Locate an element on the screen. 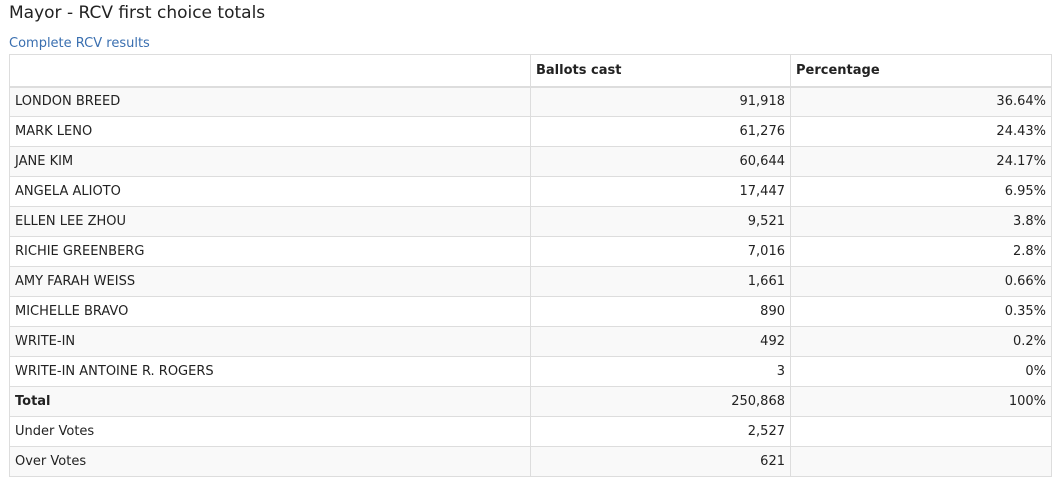 This screenshot has width=1060, height=500. candidate-name: ELLEN LEE ZHOU is located at coordinates (270, 221).